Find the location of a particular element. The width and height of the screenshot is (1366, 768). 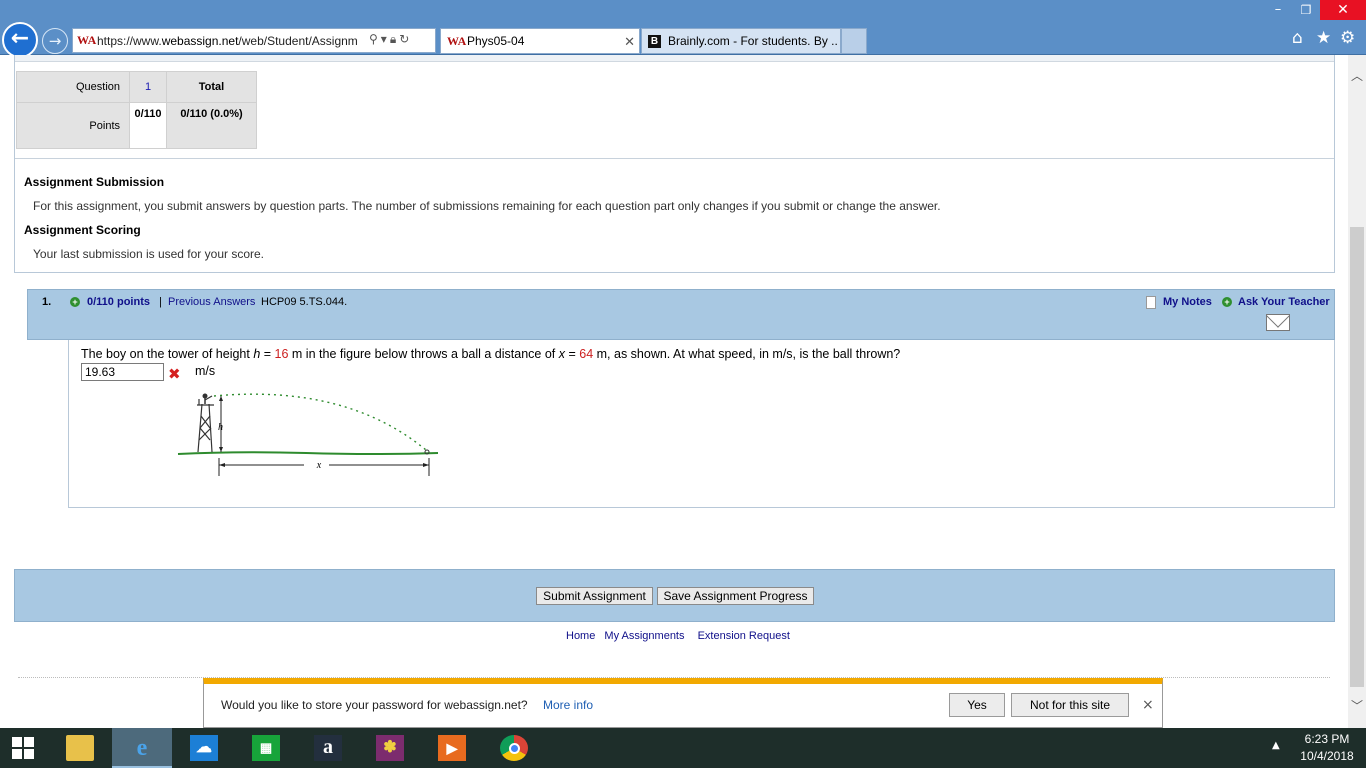

back-button: ← is located at coordinates (20, 40).